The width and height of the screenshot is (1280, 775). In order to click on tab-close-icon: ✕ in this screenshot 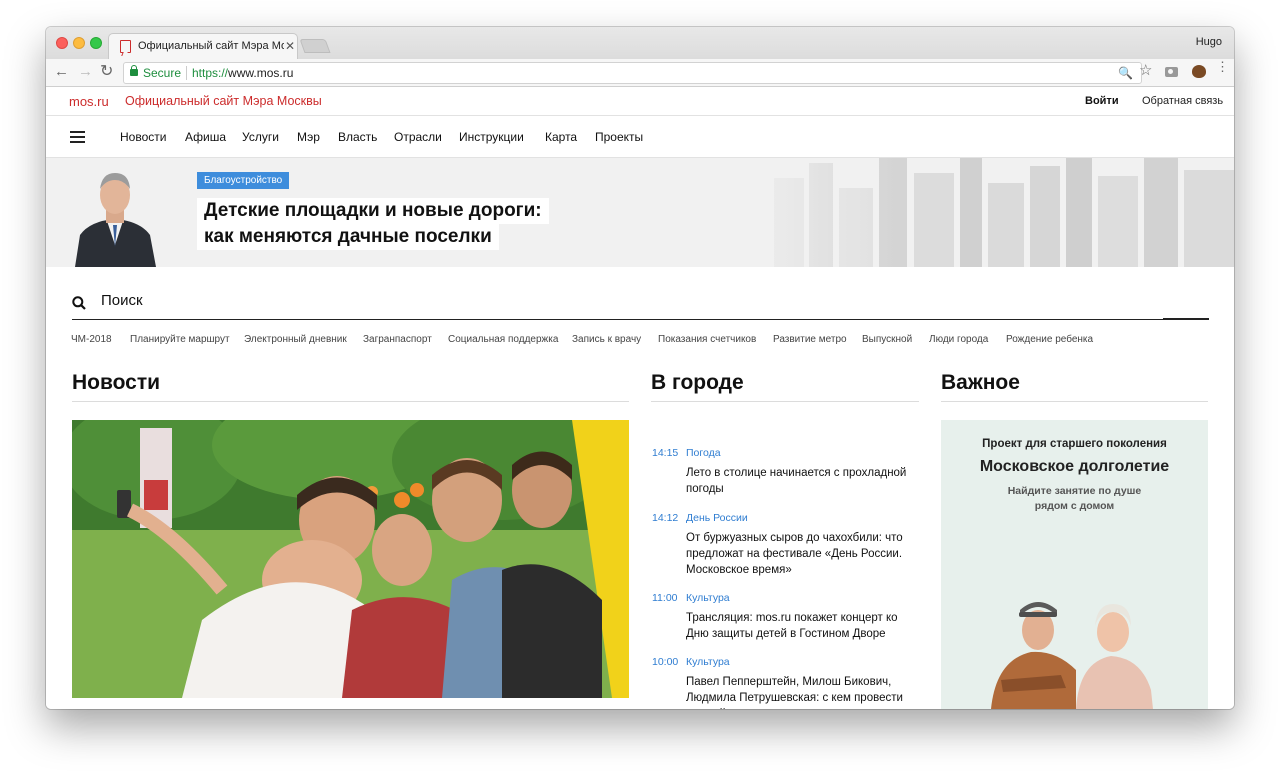, I will do `click(290, 46)`.